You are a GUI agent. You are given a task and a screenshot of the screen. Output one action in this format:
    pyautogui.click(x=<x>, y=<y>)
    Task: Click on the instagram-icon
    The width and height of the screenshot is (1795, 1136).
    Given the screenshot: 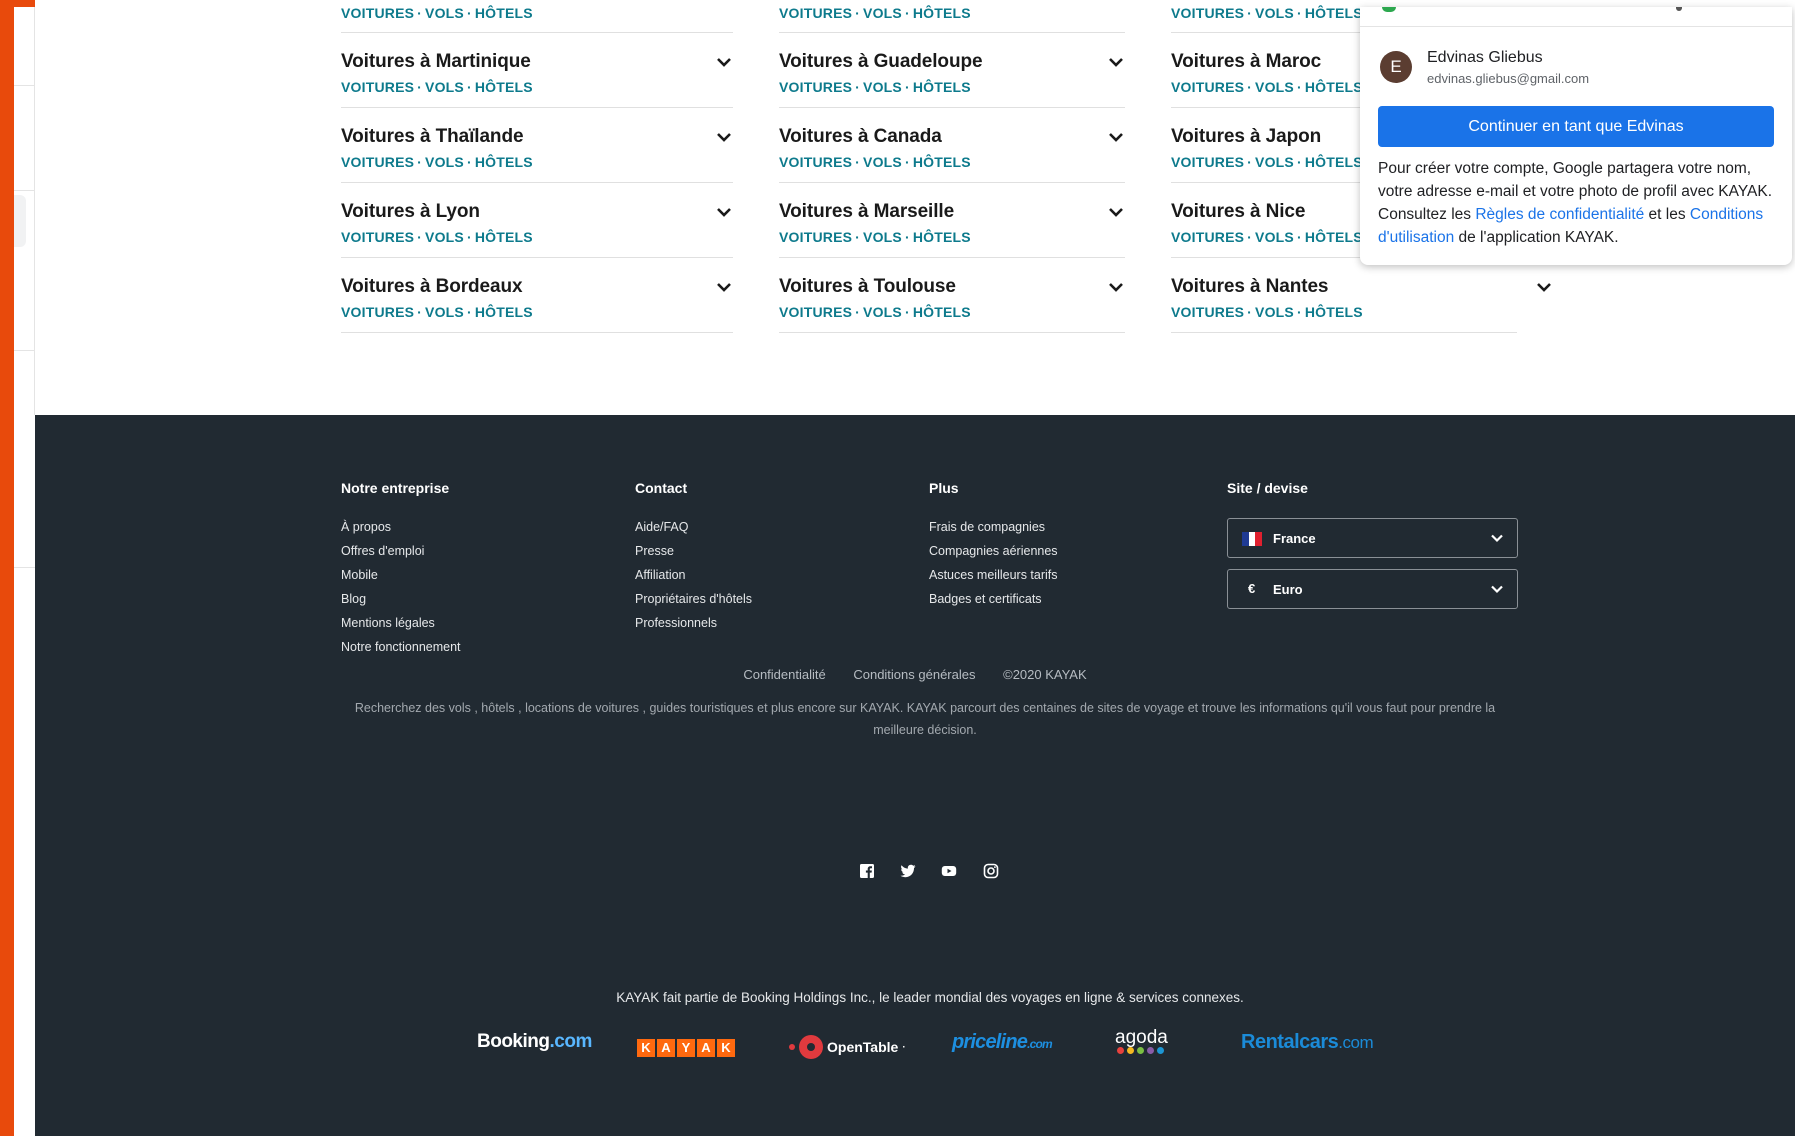 What is the action you would take?
    pyautogui.click(x=991, y=871)
    